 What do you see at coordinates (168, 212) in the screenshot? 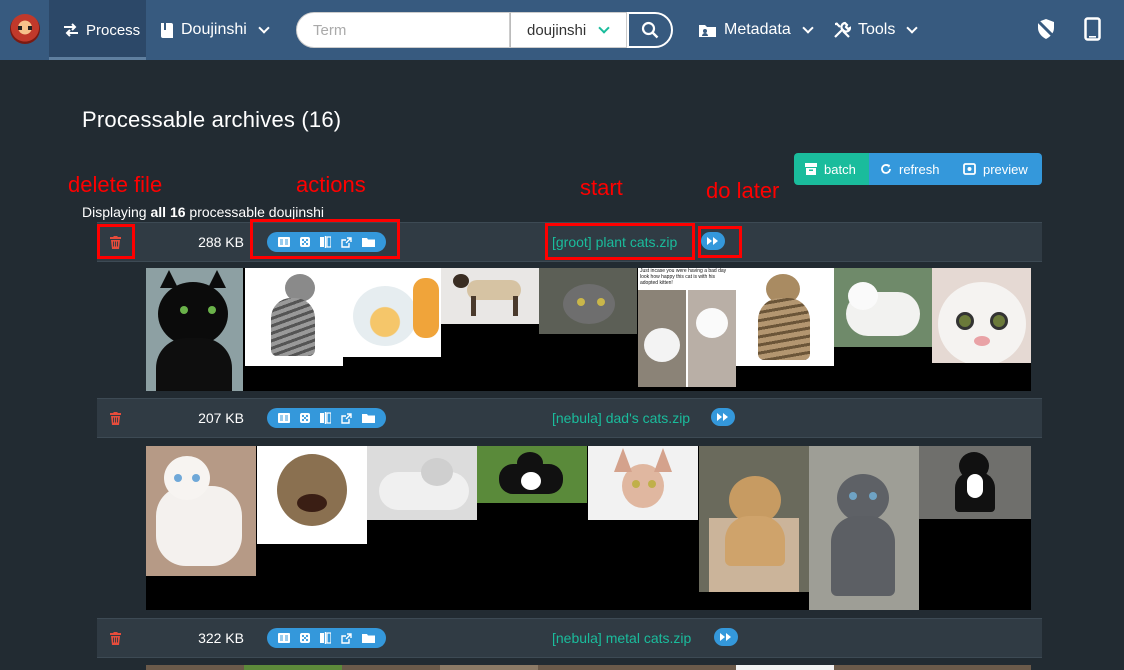
I see `displaying-count-strong: all 16` at bounding box center [168, 212].